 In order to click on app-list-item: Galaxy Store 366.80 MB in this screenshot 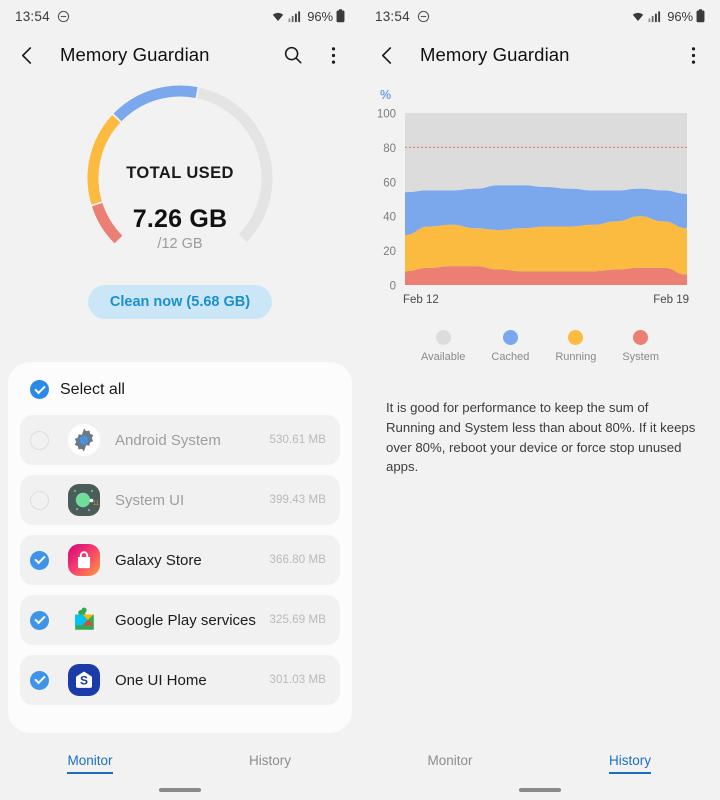, I will do `click(180, 560)`.